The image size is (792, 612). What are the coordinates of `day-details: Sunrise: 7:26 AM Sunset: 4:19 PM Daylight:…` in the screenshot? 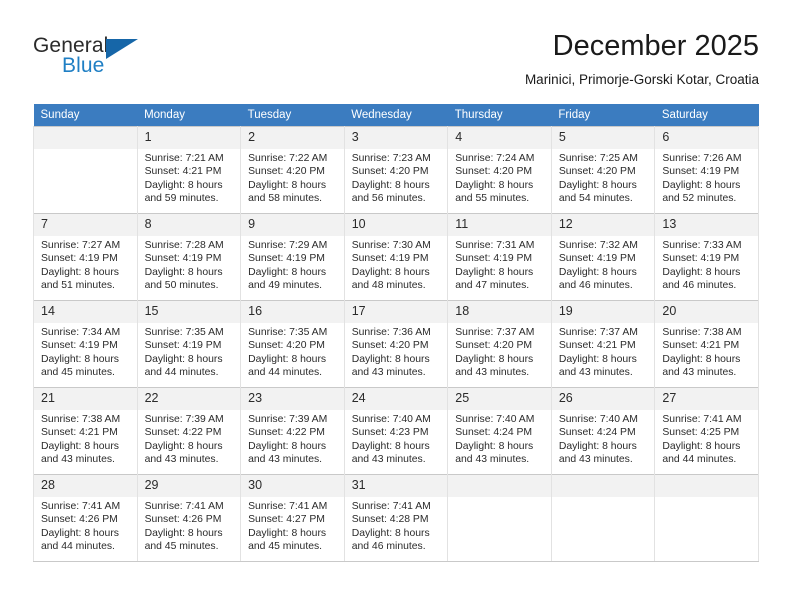 It's located at (706, 177).